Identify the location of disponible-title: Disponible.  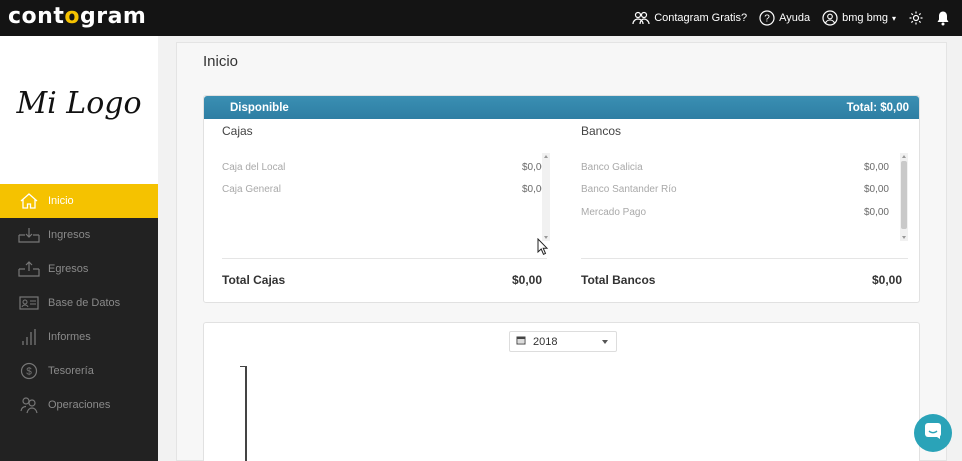
(259, 107).